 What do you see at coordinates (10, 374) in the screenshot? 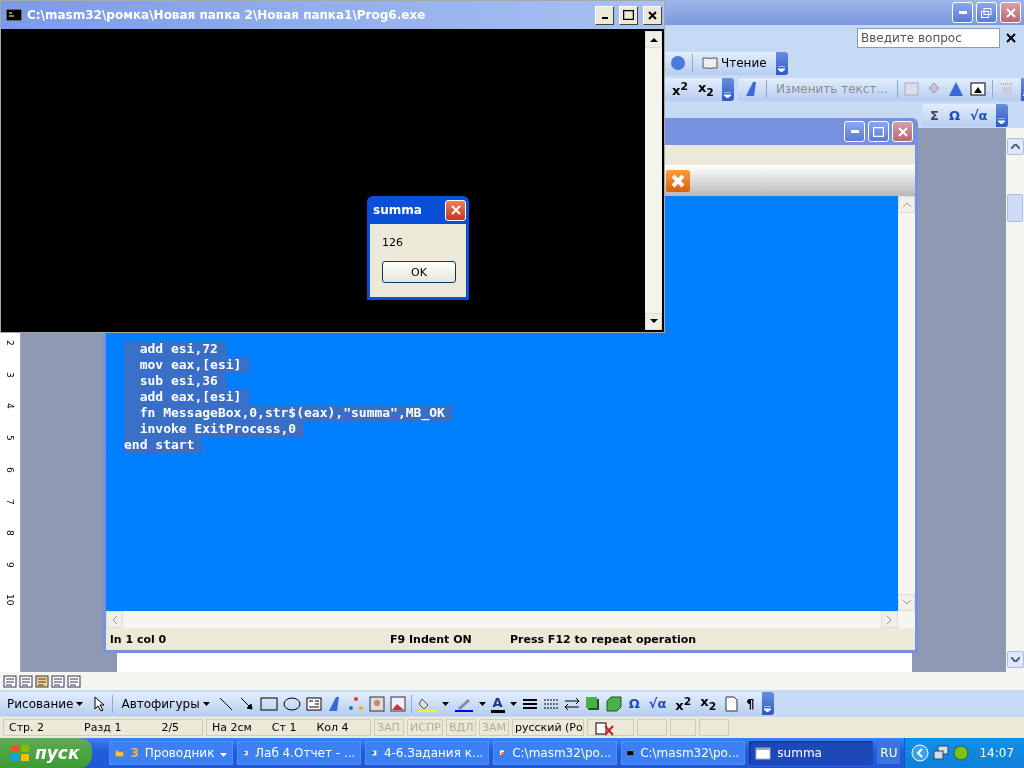
I see `ruler-number: 3` at bounding box center [10, 374].